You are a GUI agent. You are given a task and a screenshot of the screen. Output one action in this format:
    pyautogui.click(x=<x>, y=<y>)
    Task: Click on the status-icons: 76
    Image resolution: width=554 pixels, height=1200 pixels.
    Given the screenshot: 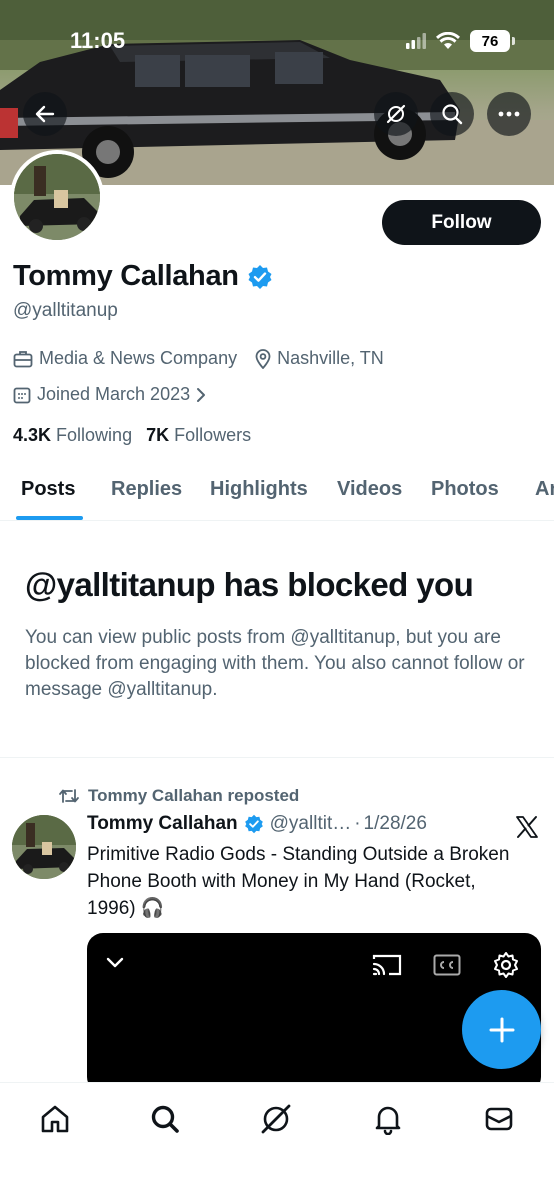 What is the action you would take?
    pyautogui.click(x=460, y=41)
    